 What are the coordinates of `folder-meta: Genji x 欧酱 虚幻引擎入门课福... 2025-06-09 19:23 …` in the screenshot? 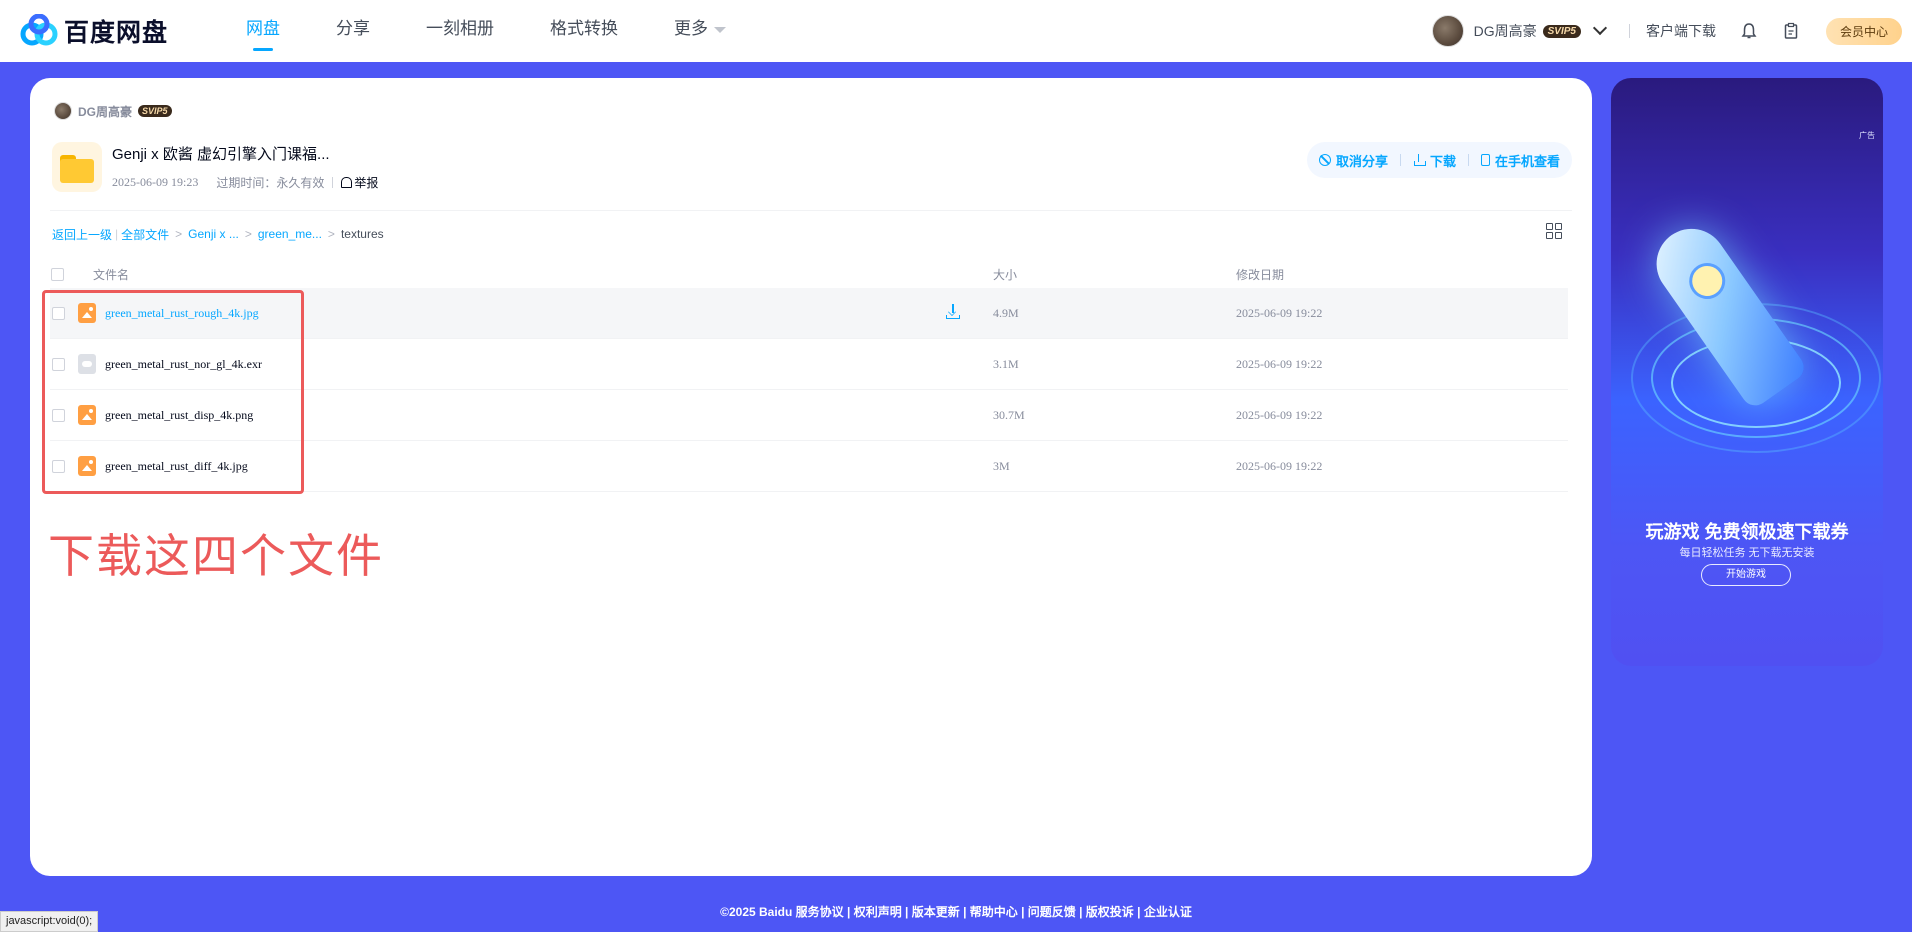 It's located at (245, 167).